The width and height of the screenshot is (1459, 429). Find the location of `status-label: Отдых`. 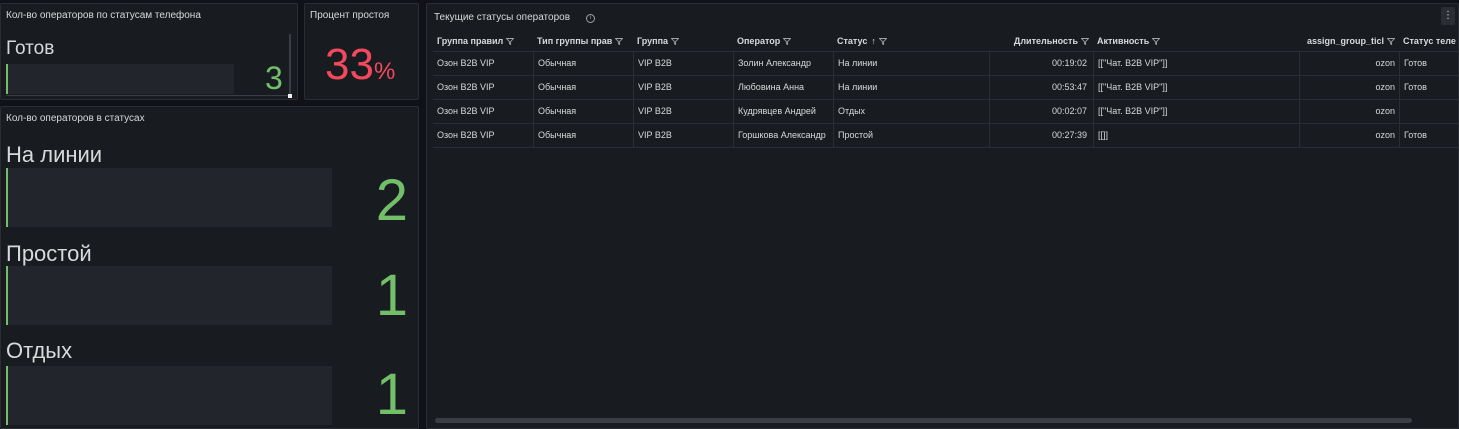

status-label: Отдых is located at coordinates (39, 350).